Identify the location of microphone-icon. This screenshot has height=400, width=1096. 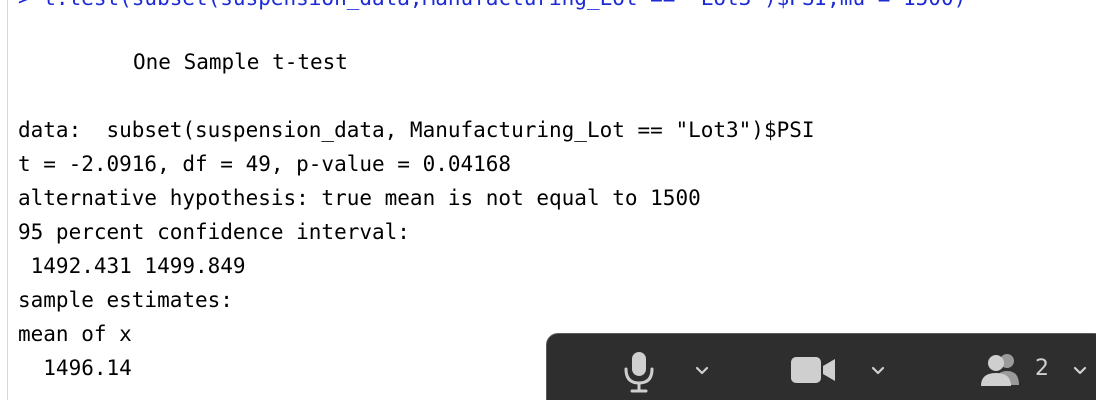
(639, 373).